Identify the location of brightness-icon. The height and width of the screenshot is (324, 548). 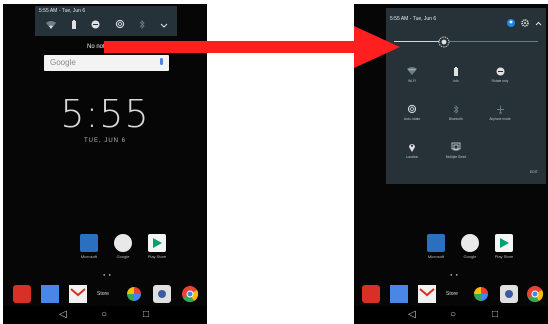
(444, 44).